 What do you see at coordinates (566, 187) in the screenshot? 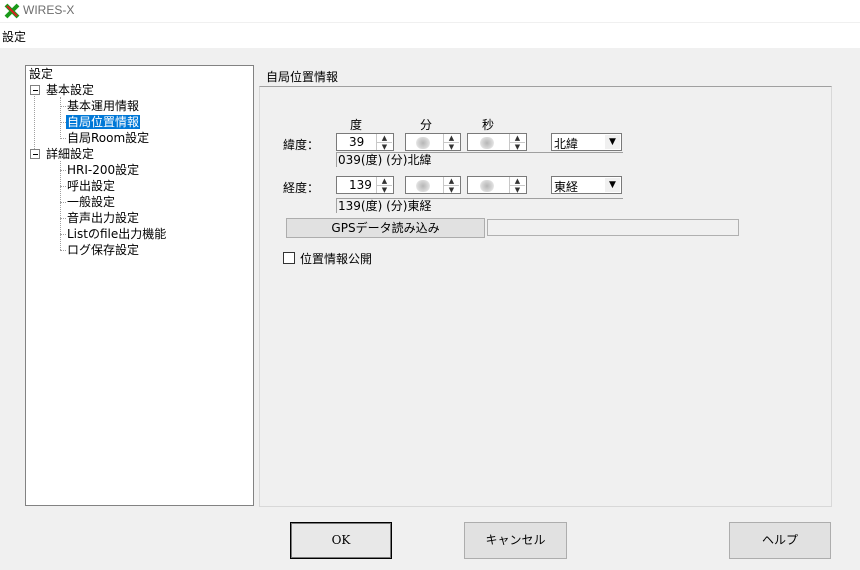
I see `longitude-hemisphere-value: 東経` at bounding box center [566, 187].